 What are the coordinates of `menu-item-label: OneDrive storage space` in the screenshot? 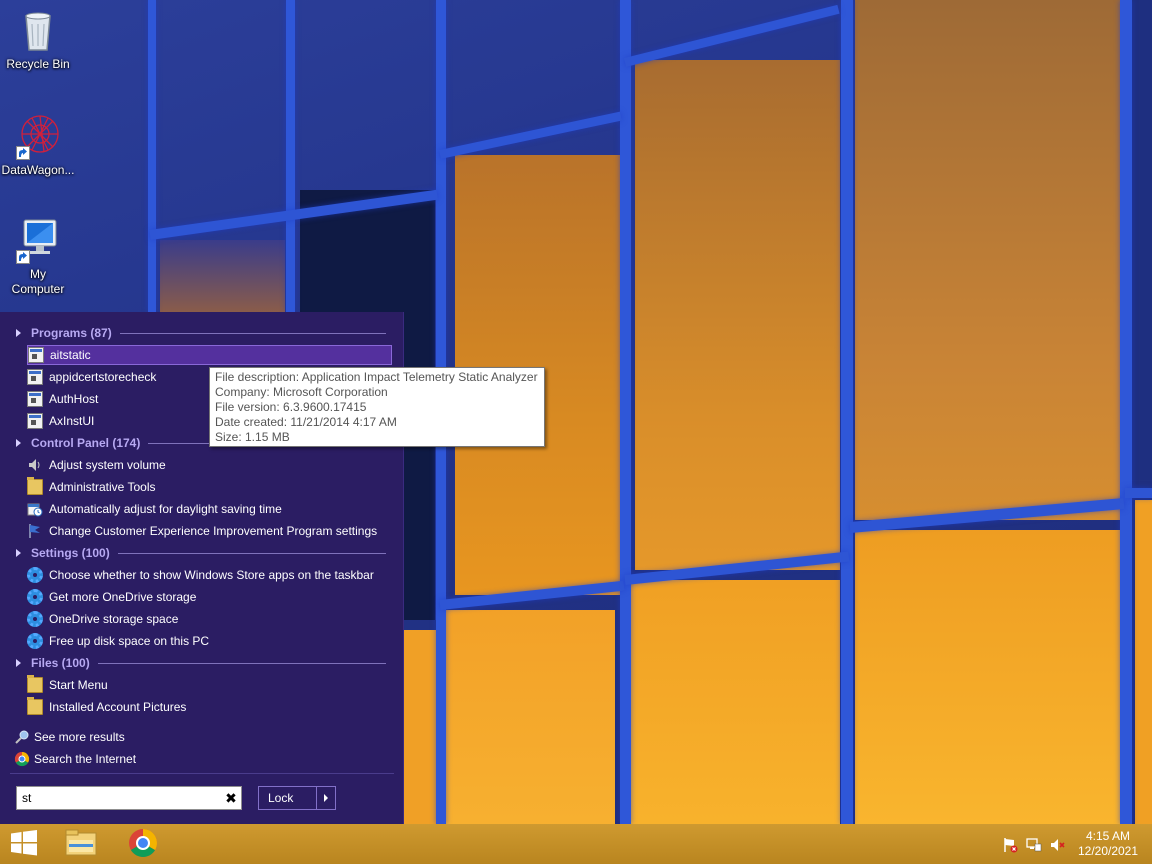 It's located at (114, 619).